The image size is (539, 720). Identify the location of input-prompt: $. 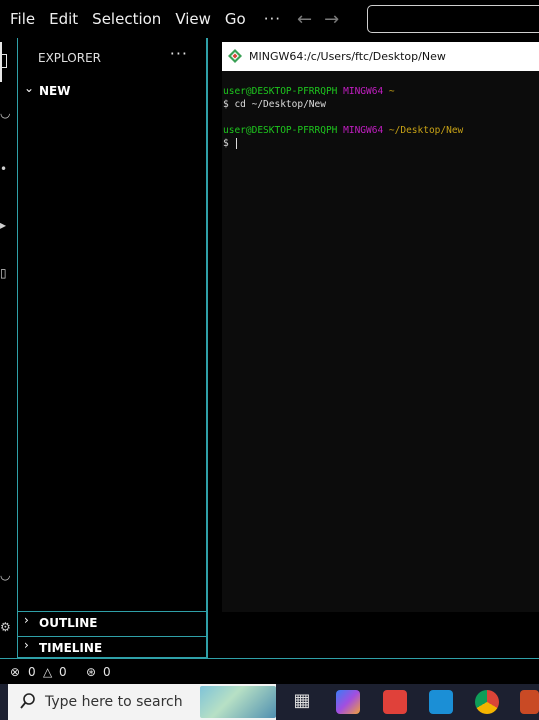
(229, 143).